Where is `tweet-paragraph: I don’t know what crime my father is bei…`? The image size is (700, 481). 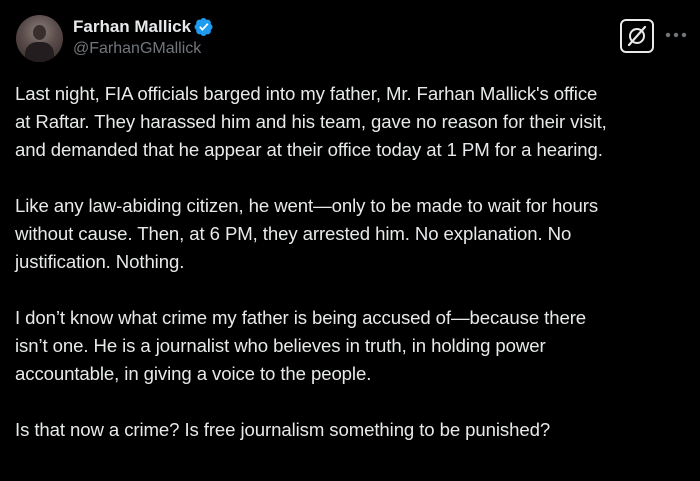 tweet-paragraph: I don’t know what crime my father is bei… is located at coordinates (301, 345).